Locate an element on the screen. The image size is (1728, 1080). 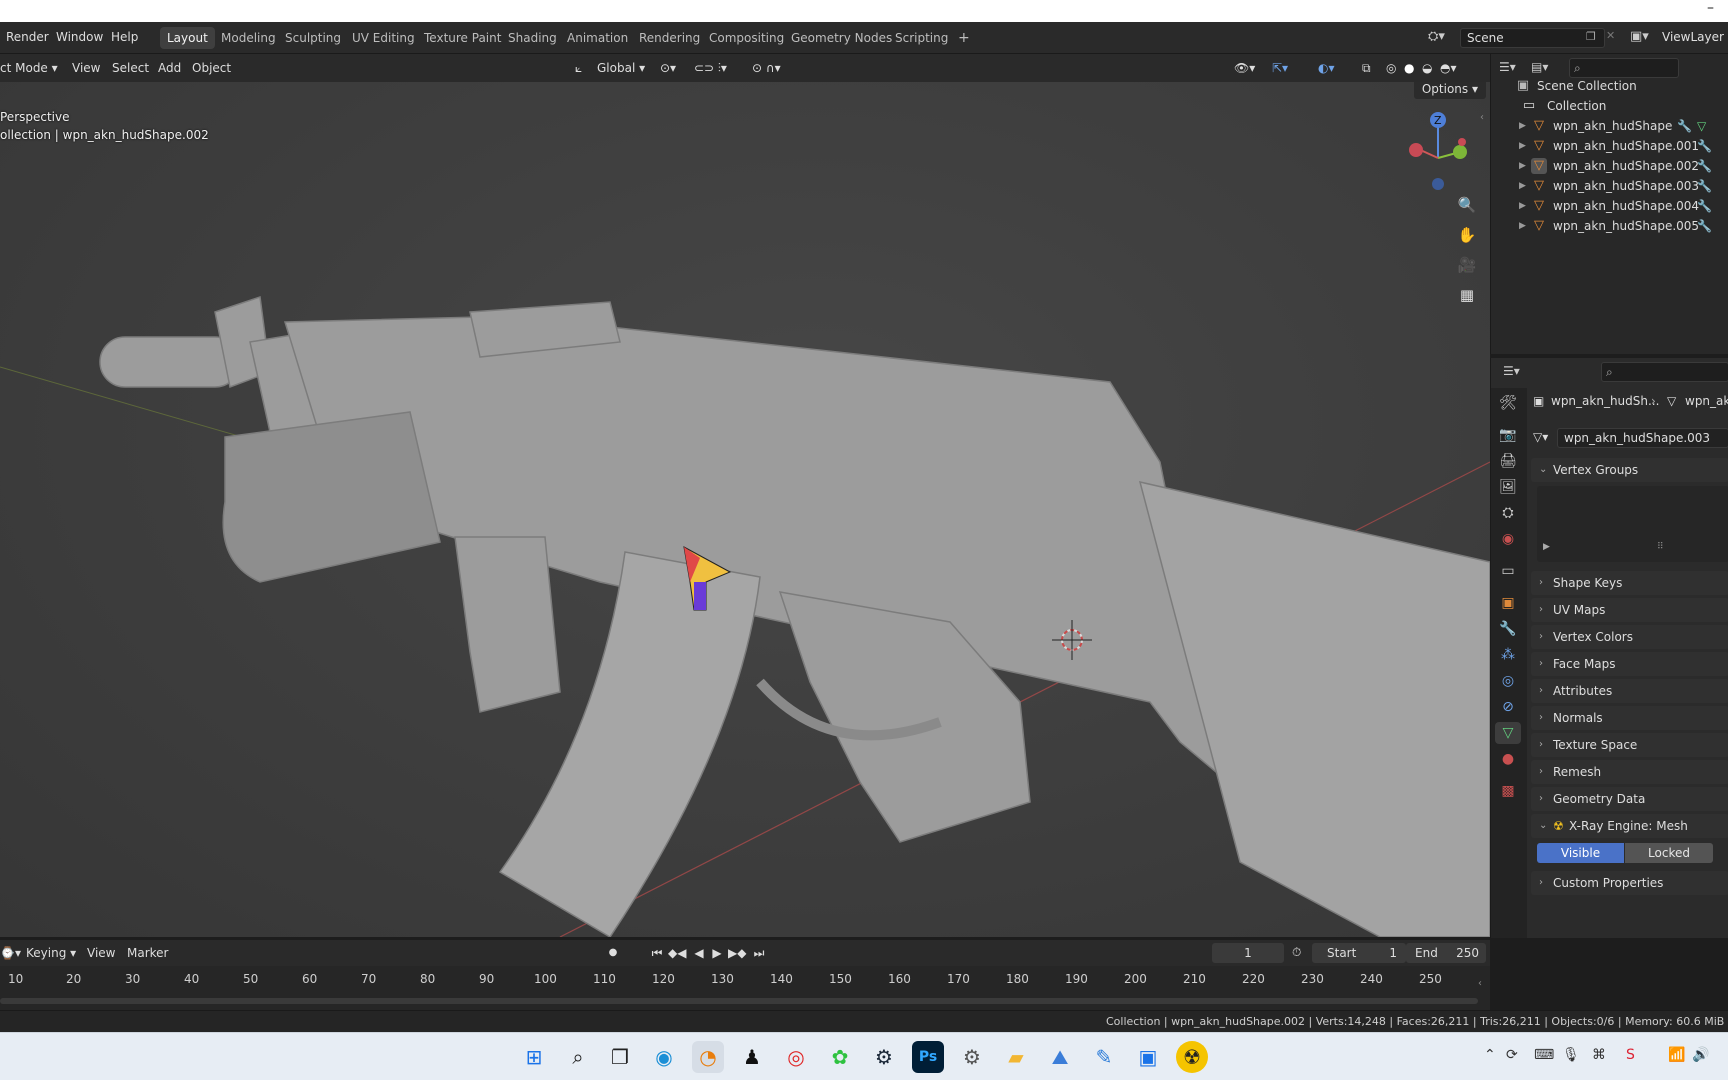
radiation-app-icon: ☢ is located at coordinates (1192, 1057).